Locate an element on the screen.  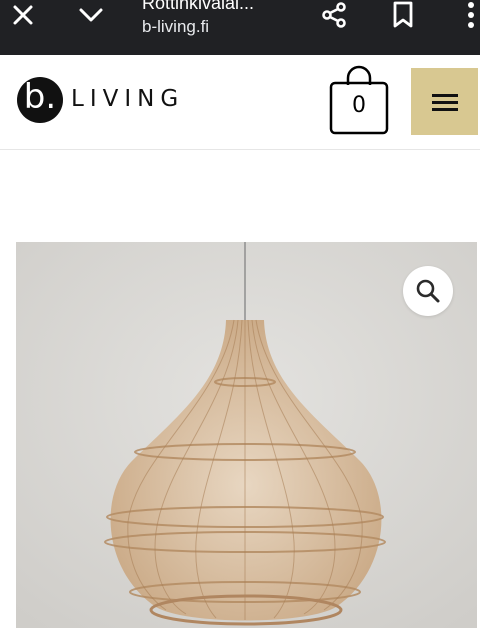
zoom-button is located at coordinates (428, 291).